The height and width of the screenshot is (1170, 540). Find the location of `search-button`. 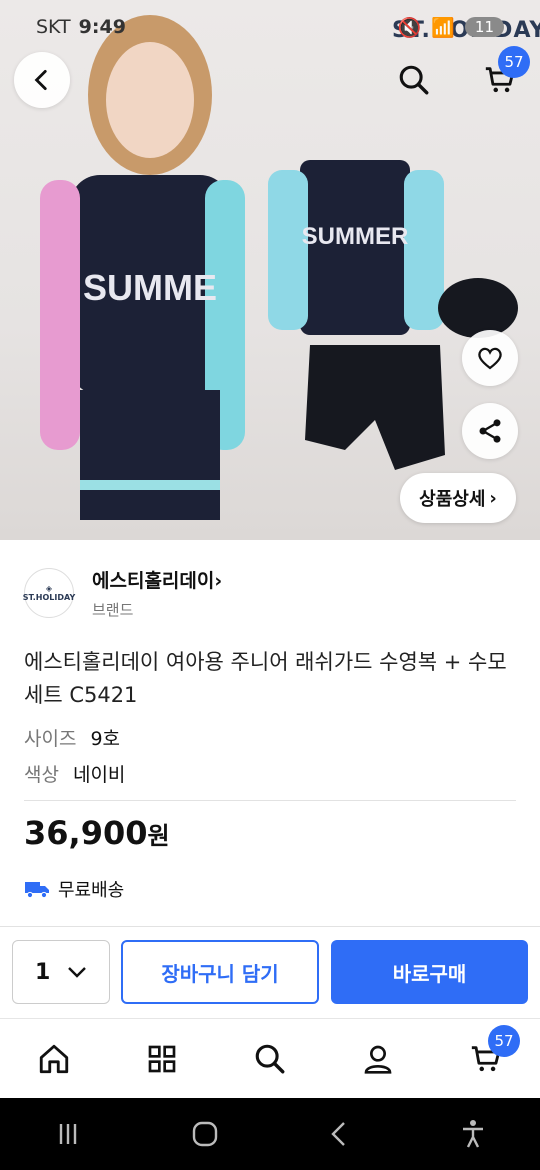

search-button is located at coordinates (414, 80).